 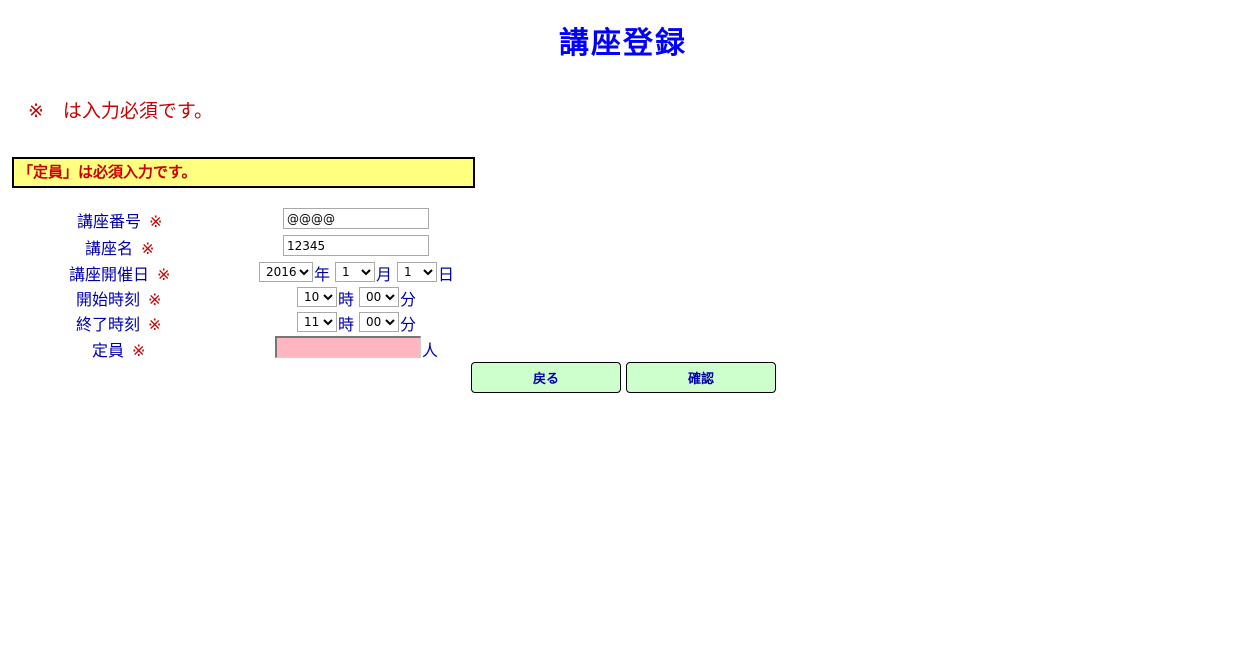 What do you see at coordinates (317, 297) in the screenshot?
I see `start-hour-select: 10` at bounding box center [317, 297].